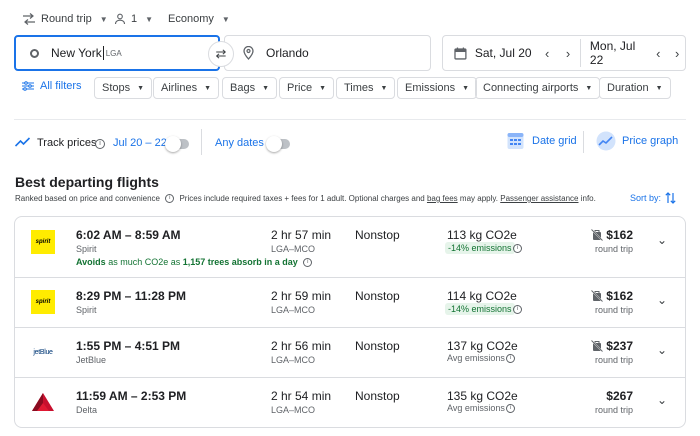 The height and width of the screenshot is (436, 700). What do you see at coordinates (61, 86) in the screenshot?
I see `all-filters-label: All filters` at bounding box center [61, 86].